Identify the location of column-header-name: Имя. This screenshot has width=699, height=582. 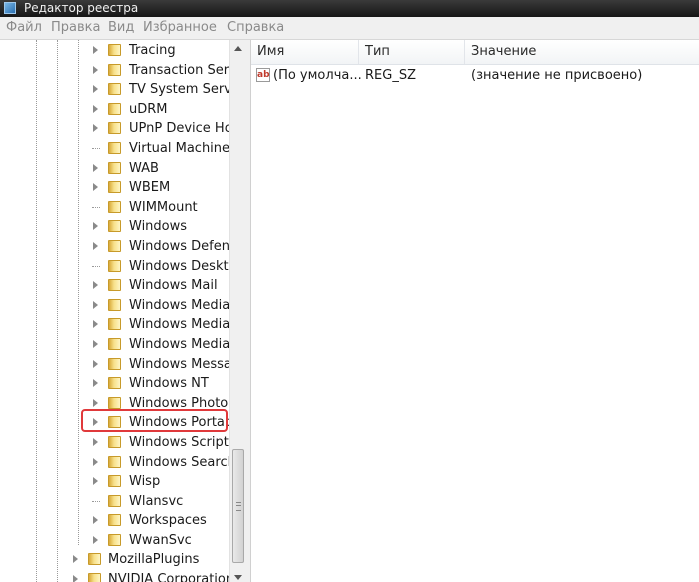
(305, 52).